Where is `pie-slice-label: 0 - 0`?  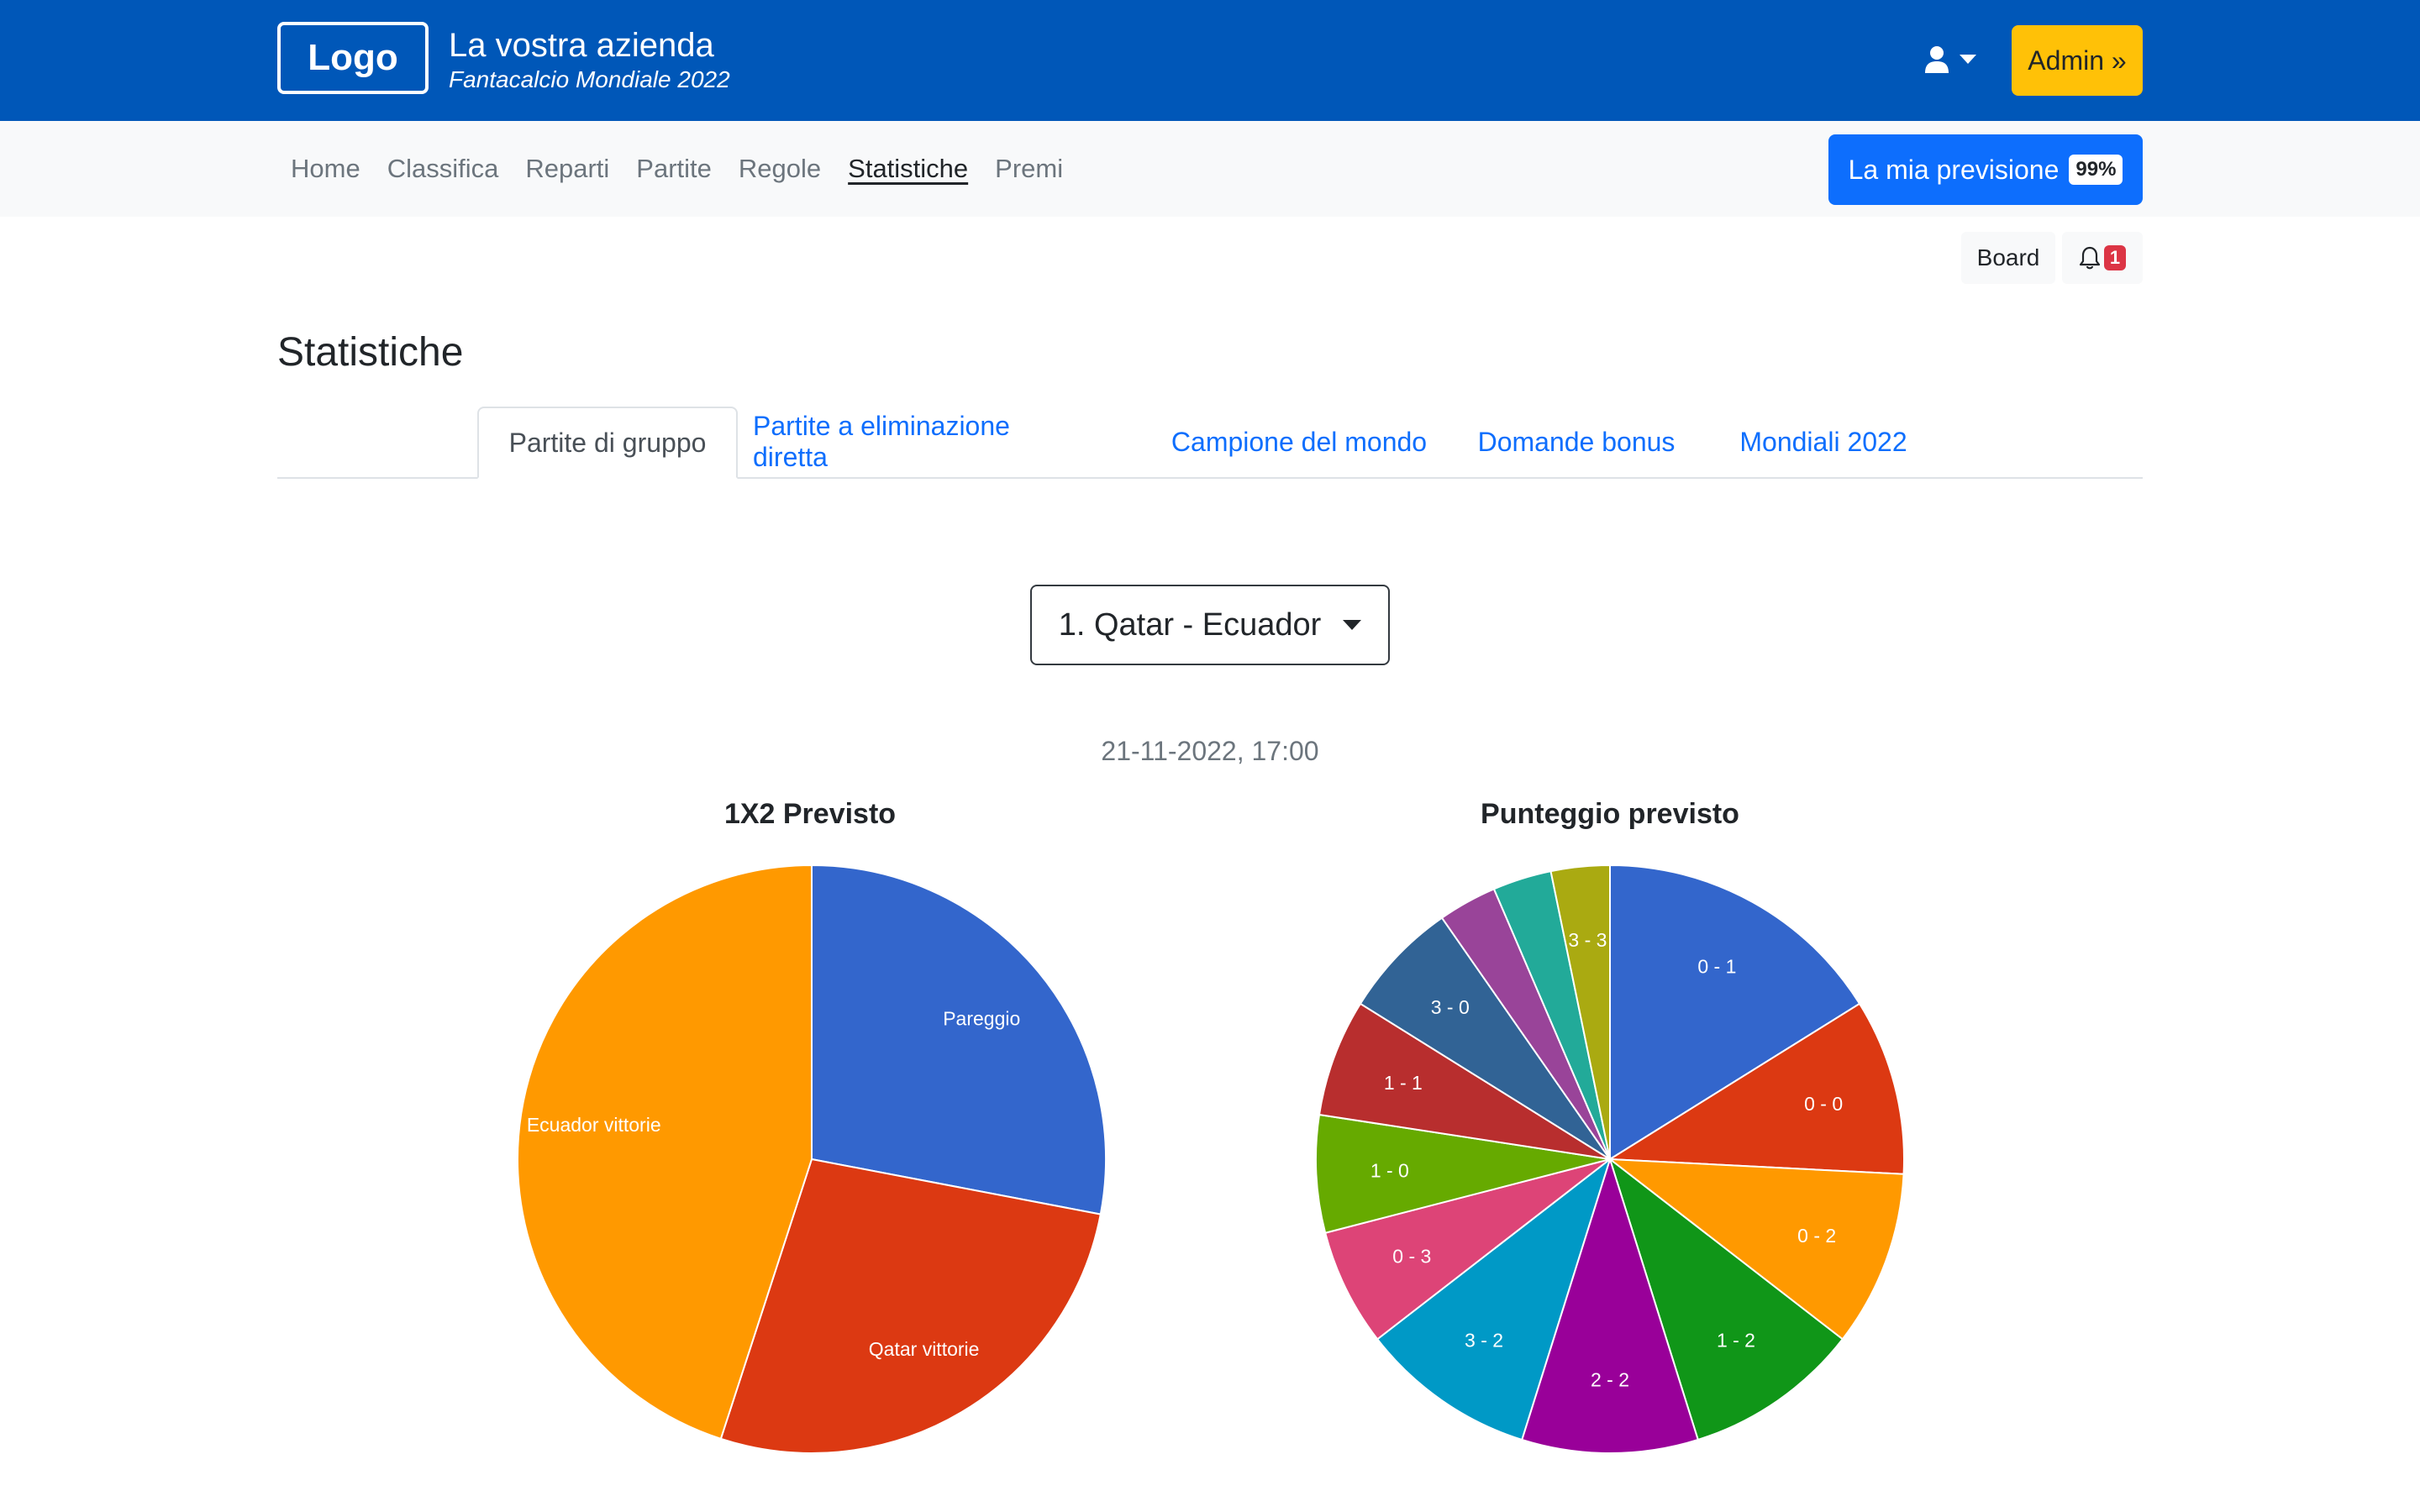 pie-slice-label: 0 - 0 is located at coordinates (1823, 1104).